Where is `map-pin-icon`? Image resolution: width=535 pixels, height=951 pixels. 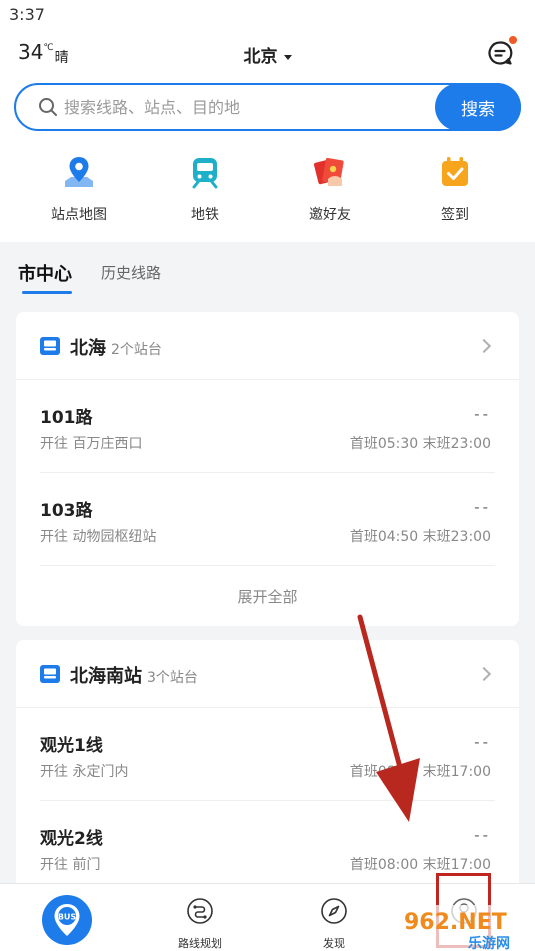
map-pin-icon is located at coordinates (79, 172).